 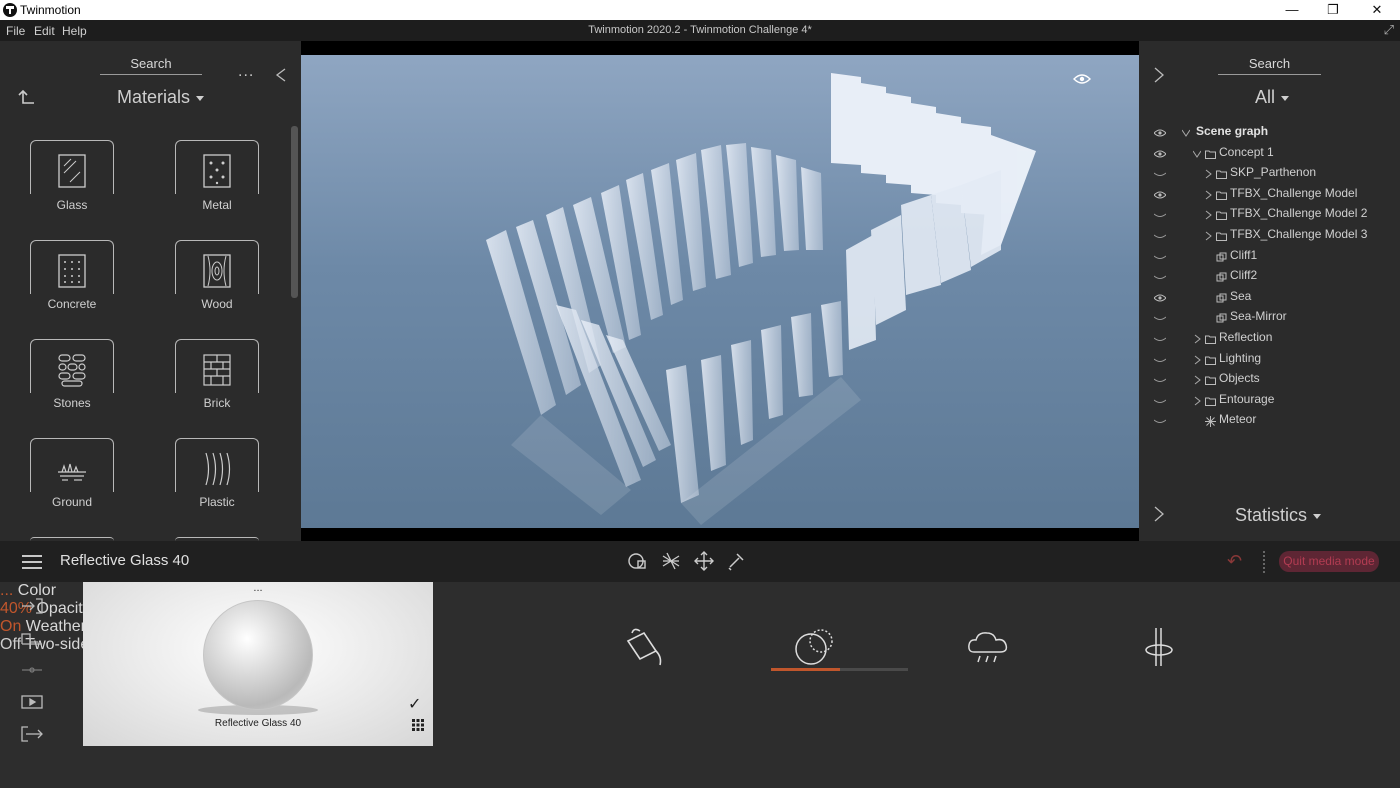 I want to click on tree-row: SKP_Parthenon, so click(x=1270, y=175).